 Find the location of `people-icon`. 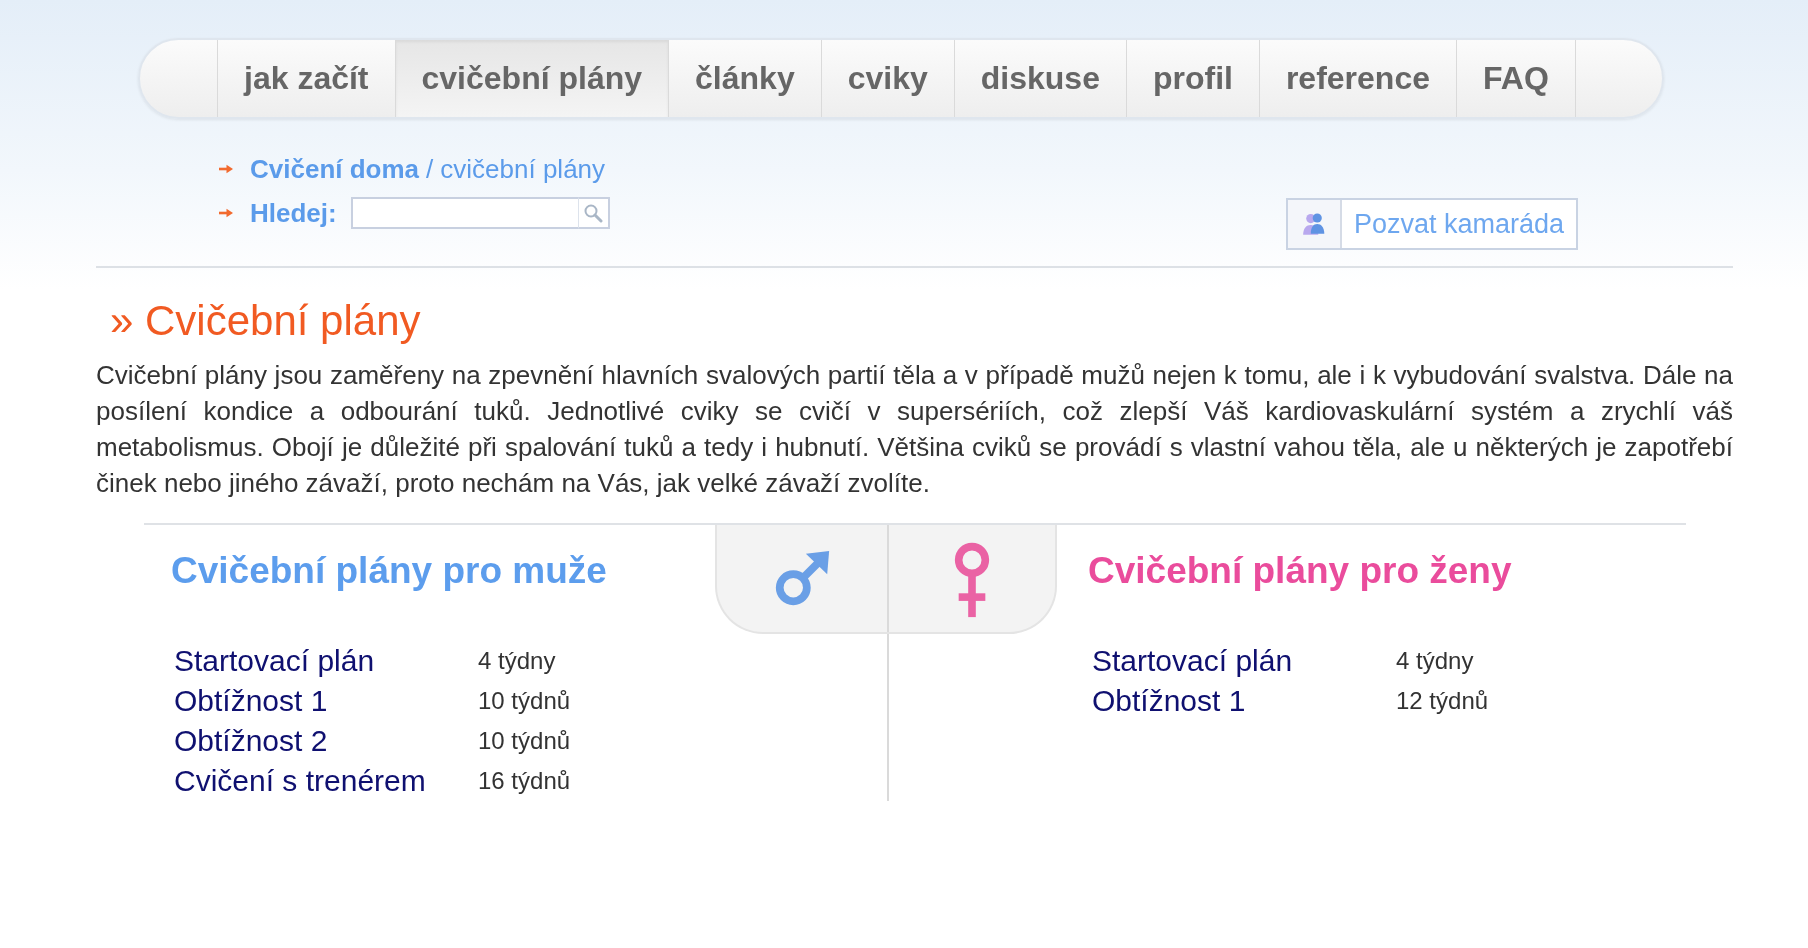

people-icon is located at coordinates (1314, 224).